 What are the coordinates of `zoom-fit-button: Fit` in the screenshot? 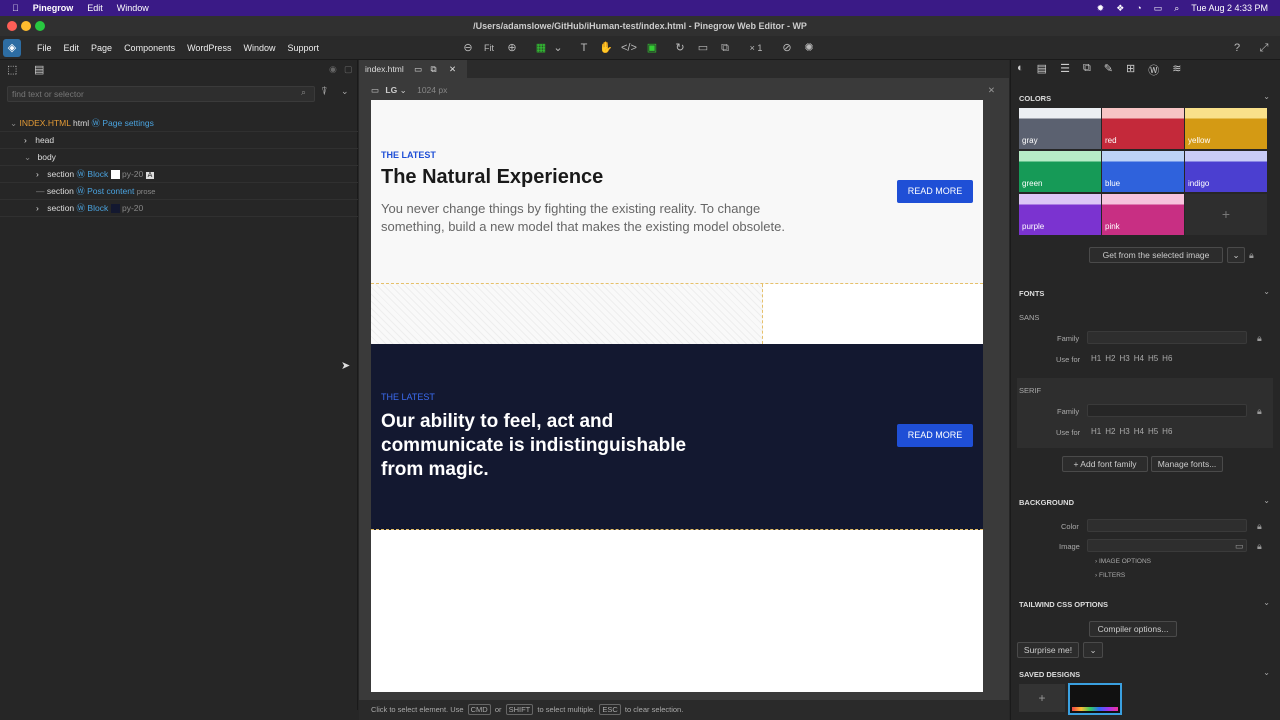 It's located at (489, 48).